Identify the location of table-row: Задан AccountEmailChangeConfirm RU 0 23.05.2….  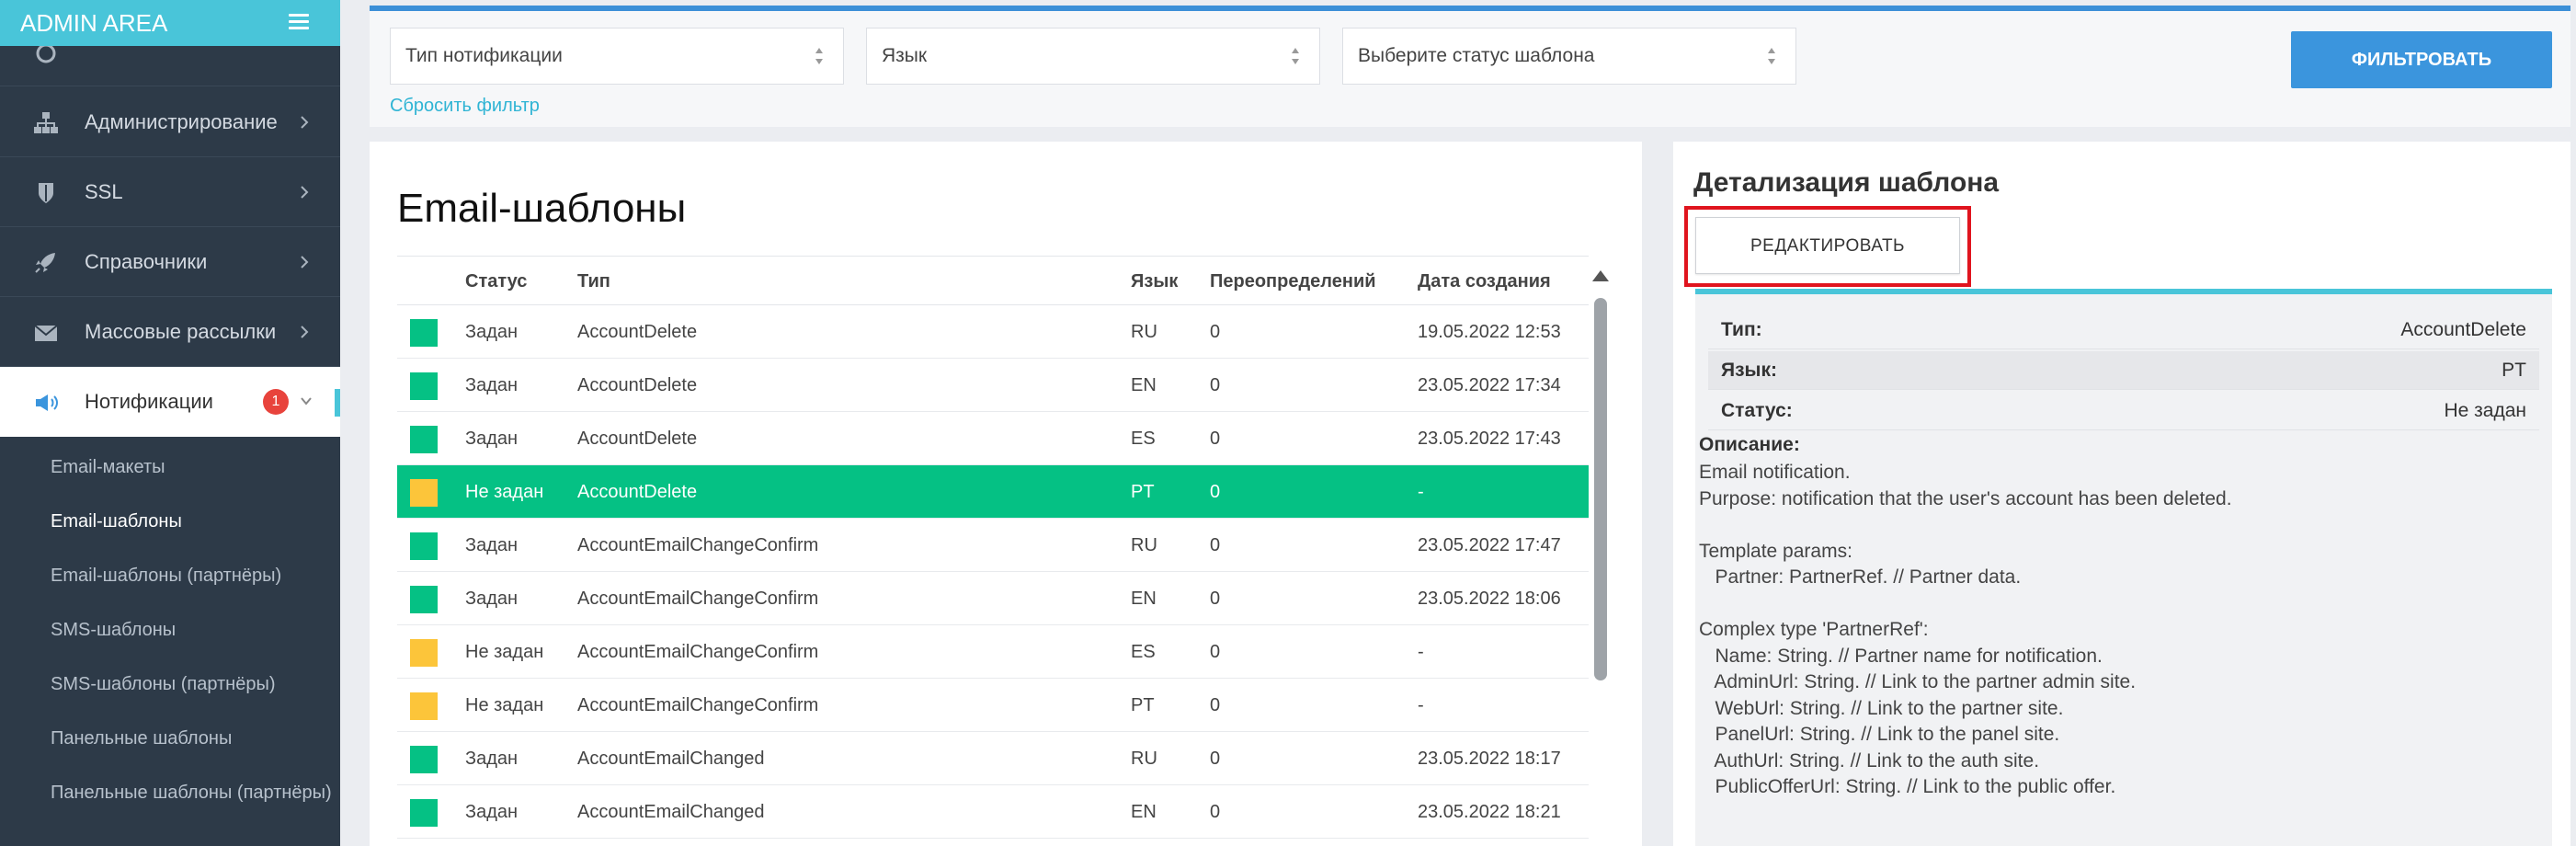
(993, 545).